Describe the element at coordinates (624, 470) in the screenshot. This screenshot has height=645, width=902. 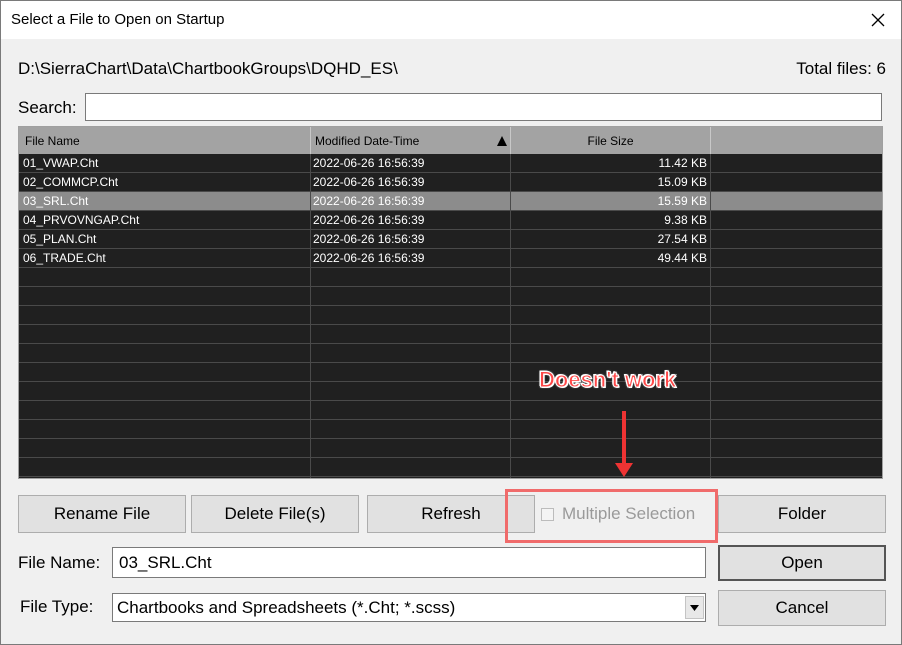
I see `annotation-arrowhead-icon` at that location.